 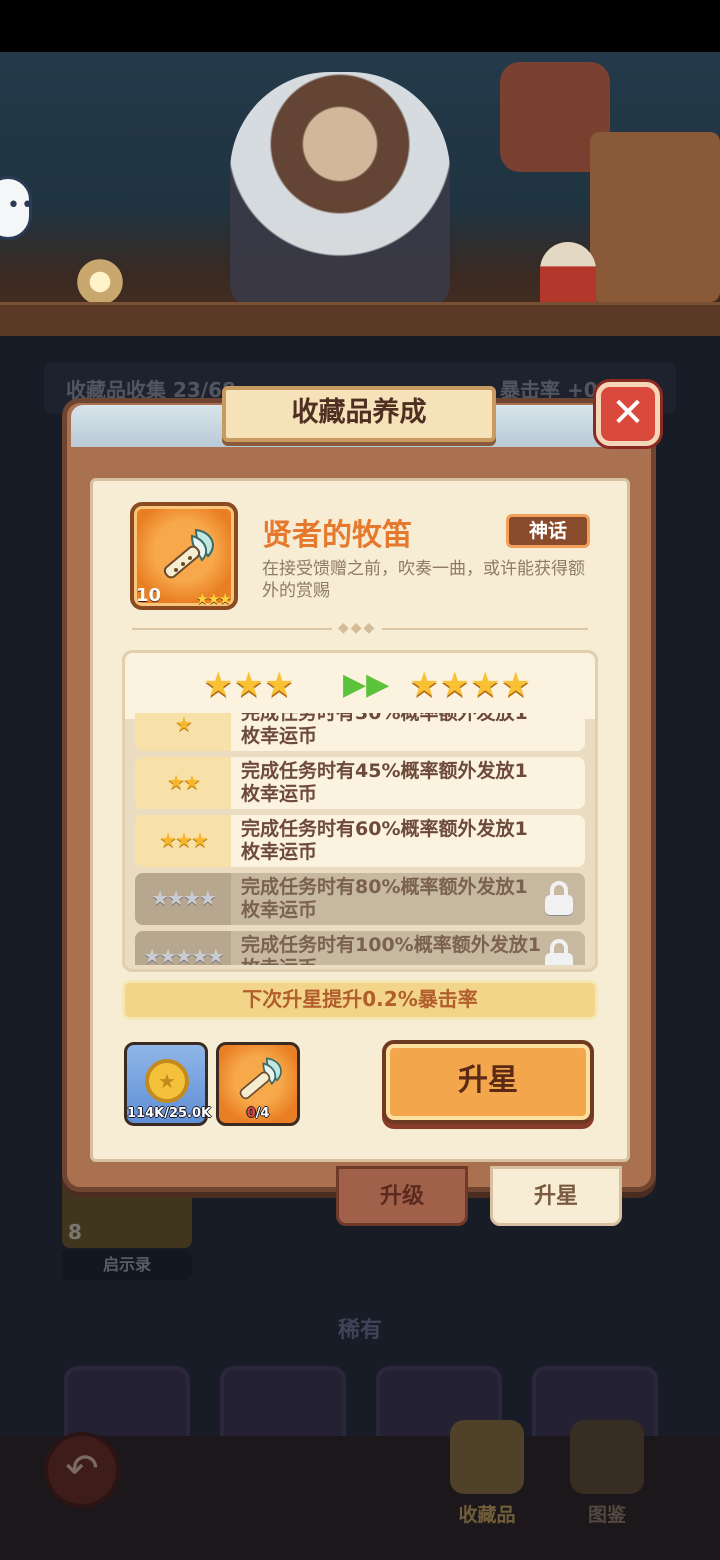 I want to click on fragment-cost: 0/4, so click(x=258, y=1084).